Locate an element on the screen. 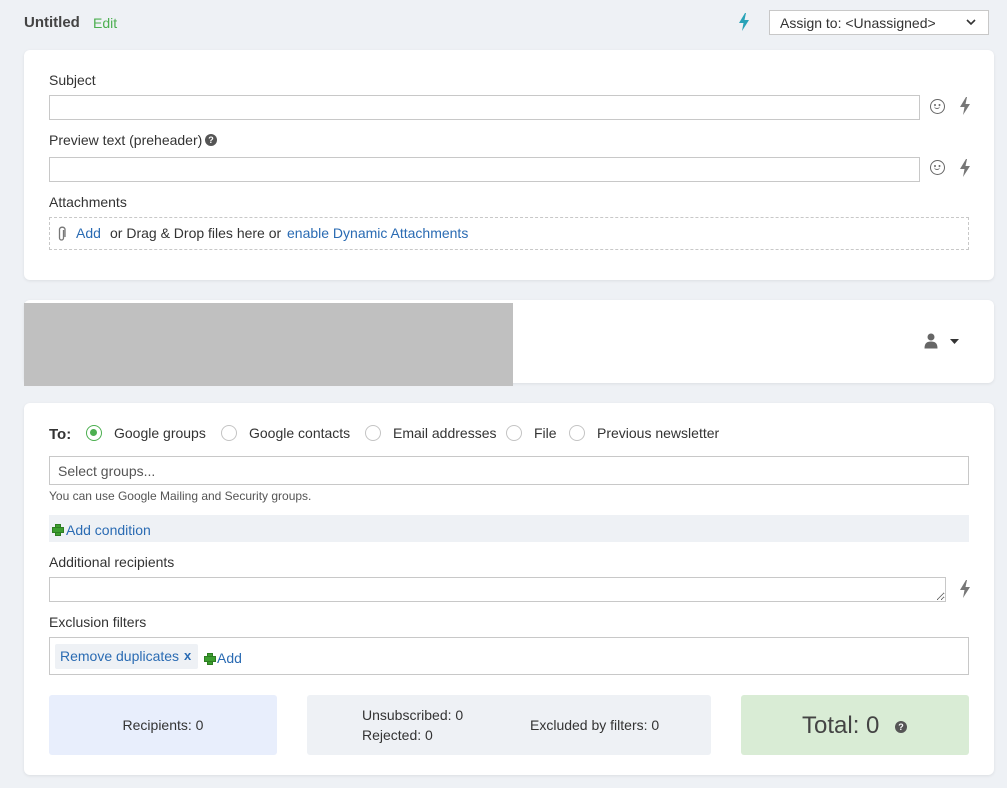  additional-recipients-input is located at coordinates (497, 589).